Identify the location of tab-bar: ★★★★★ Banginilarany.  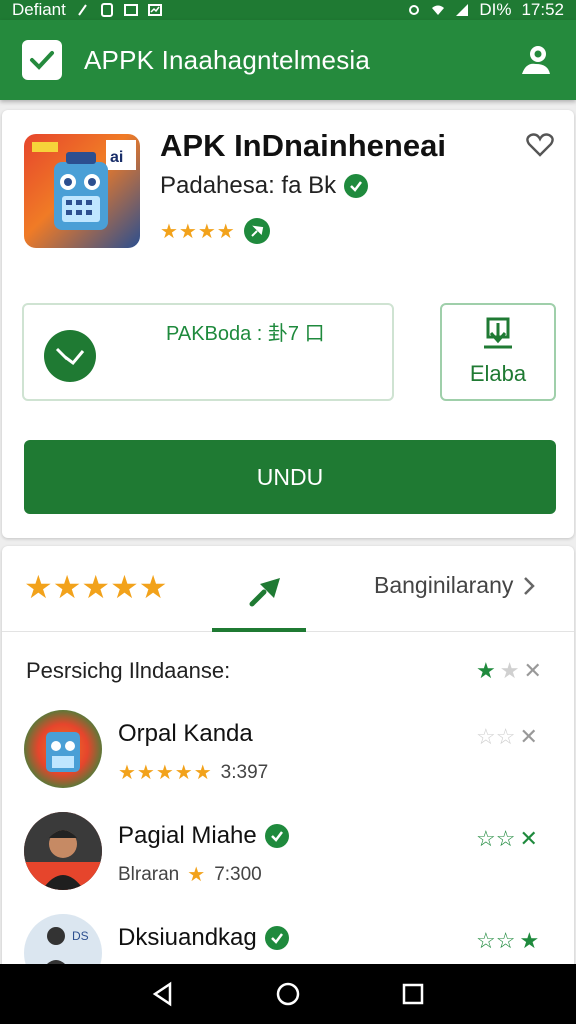
(288, 589).